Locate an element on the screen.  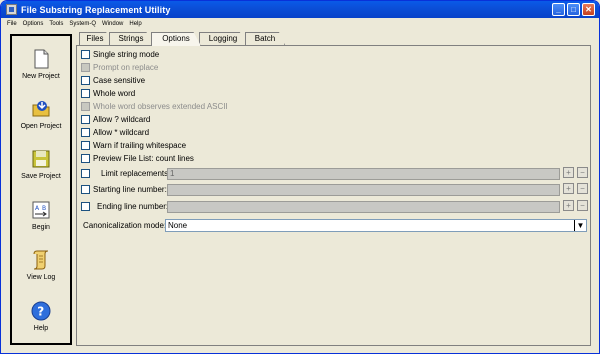
canonicalization-value: None is located at coordinates (178, 225).